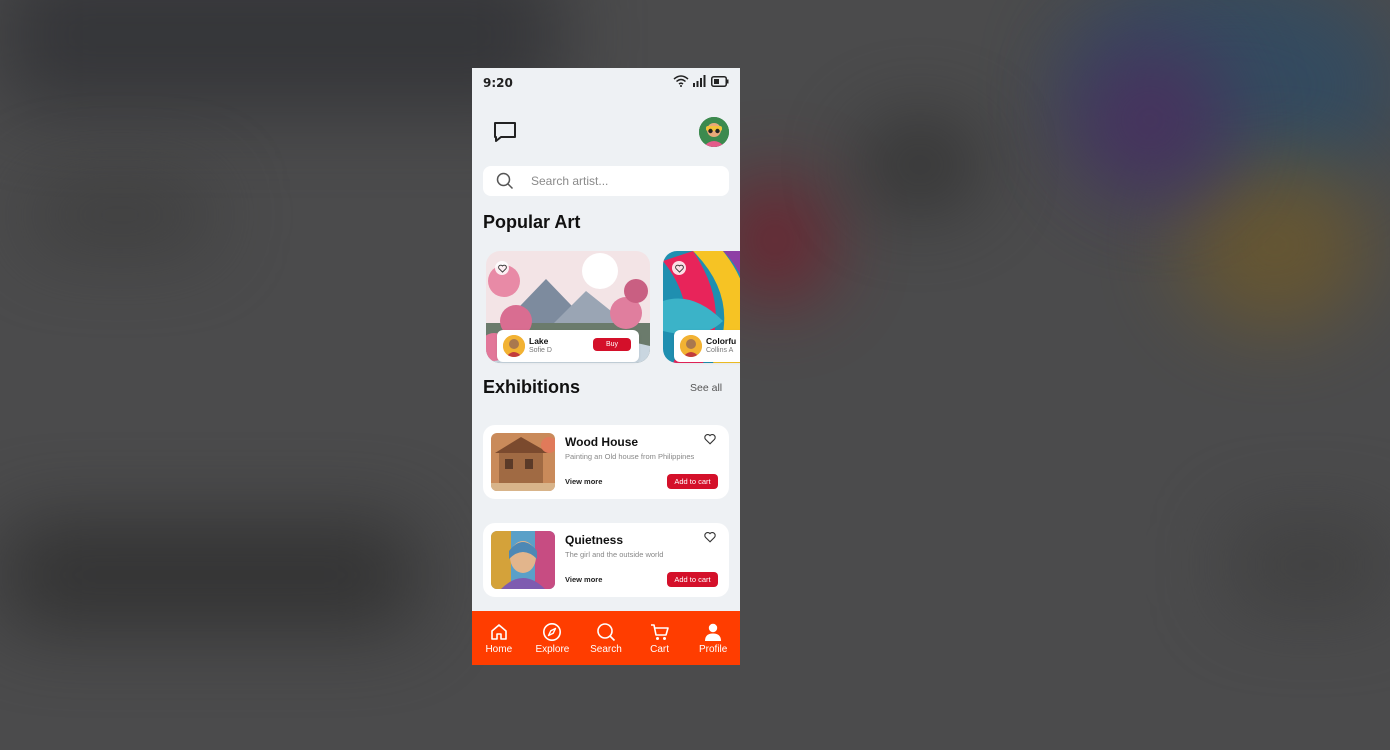 The image size is (1390, 750). I want to click on signal-icon, so click(699, 81).